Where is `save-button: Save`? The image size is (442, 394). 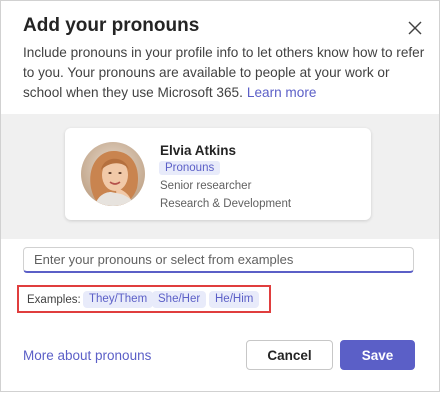
save-button: Save is located at coordinates (377, 355).